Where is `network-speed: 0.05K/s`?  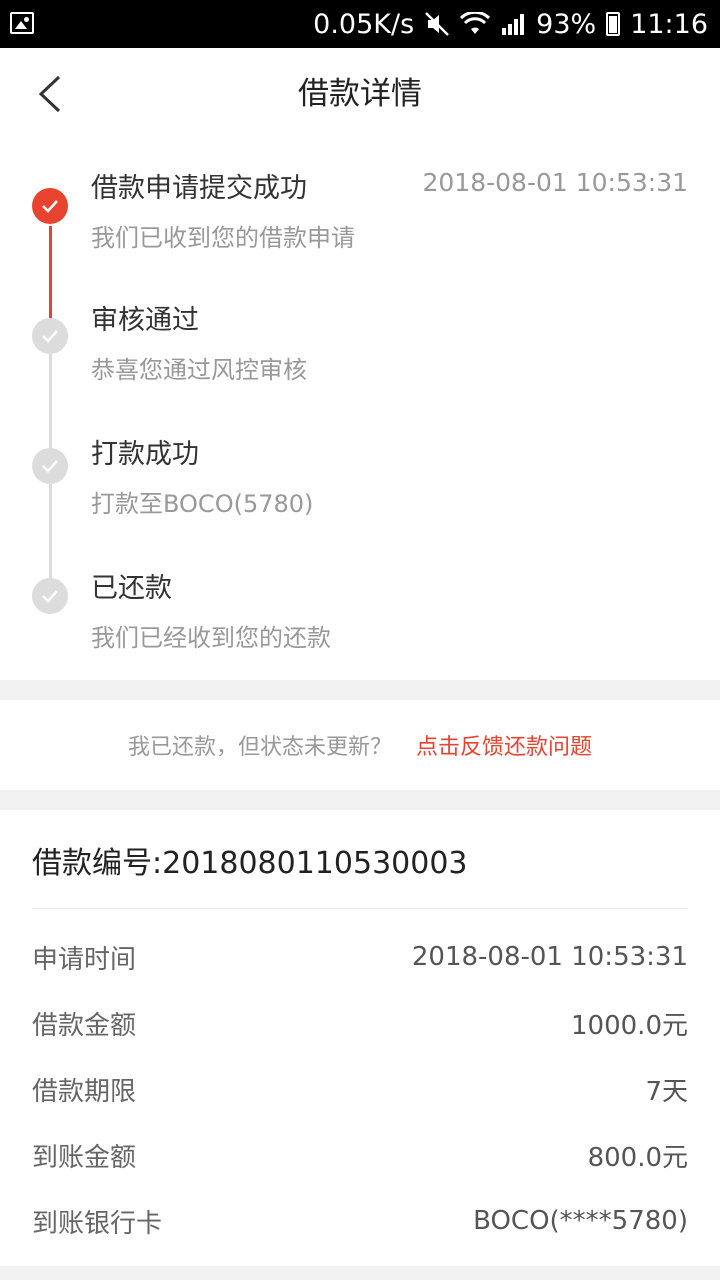
network-speed: 0.05K/s is located at coordinates (364, 24).